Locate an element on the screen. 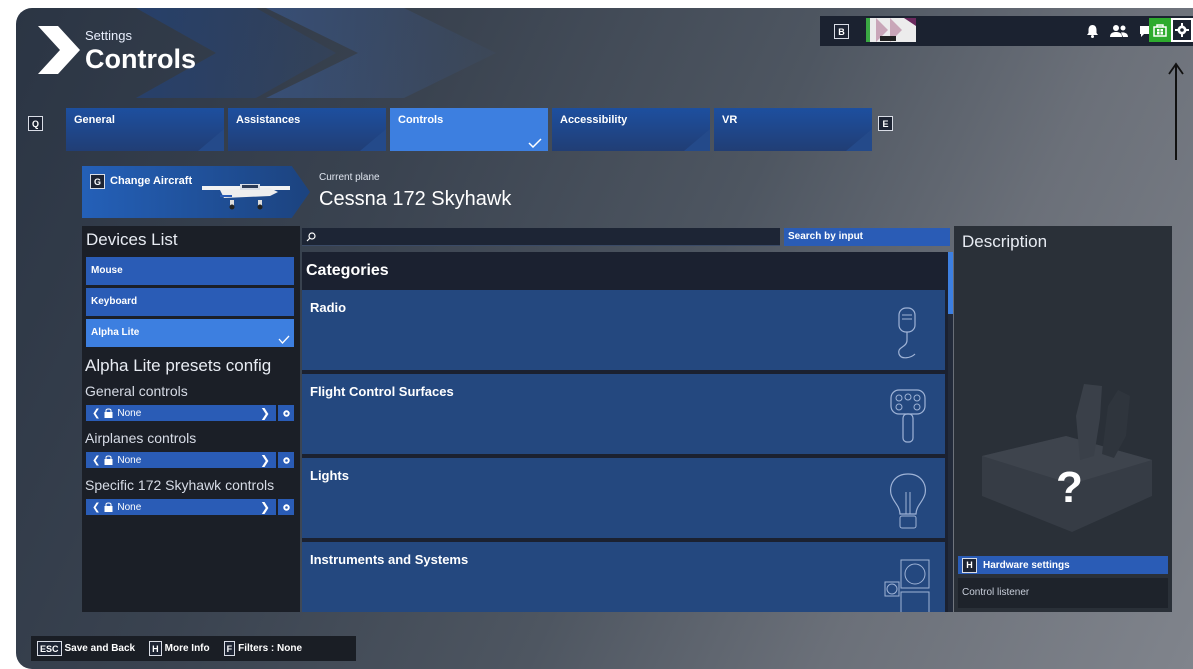 This screenshot has height=669, width=1193. search-input is located at coordinates (541, 237).